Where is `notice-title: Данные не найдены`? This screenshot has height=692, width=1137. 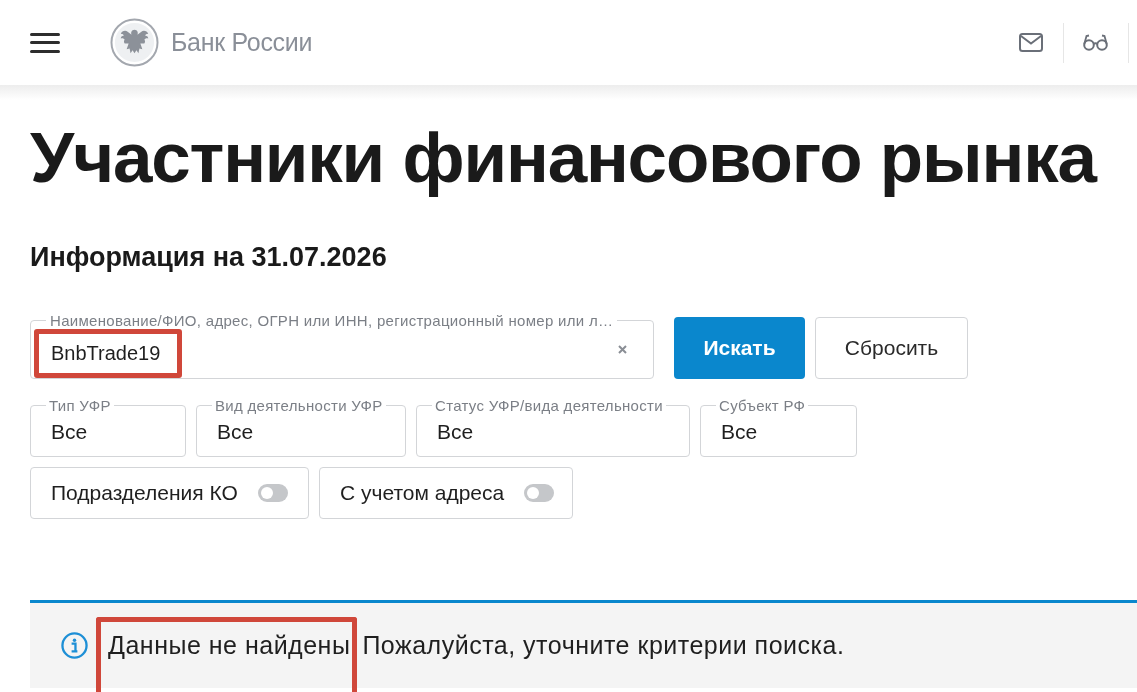
notice-title: Данные не найдены is located at coordinates (229, 644).